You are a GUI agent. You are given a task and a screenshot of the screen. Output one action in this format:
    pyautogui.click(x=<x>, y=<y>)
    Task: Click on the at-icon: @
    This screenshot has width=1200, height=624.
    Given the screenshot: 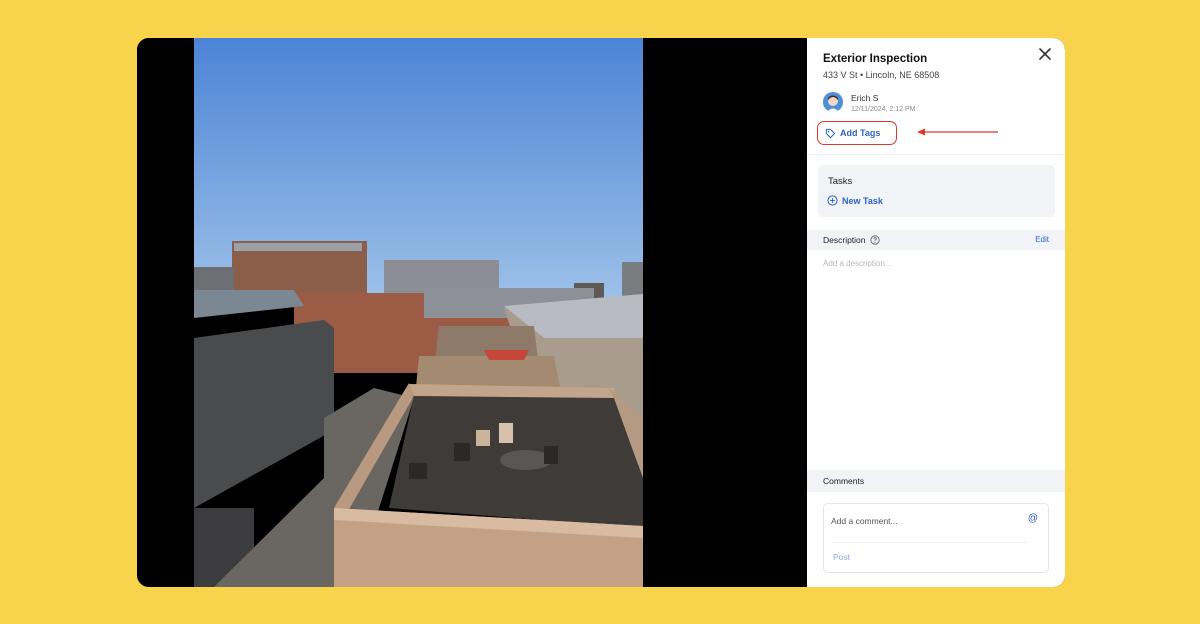 What is the action you would take?
    pyautogui.click(x=1033, y=518)
    